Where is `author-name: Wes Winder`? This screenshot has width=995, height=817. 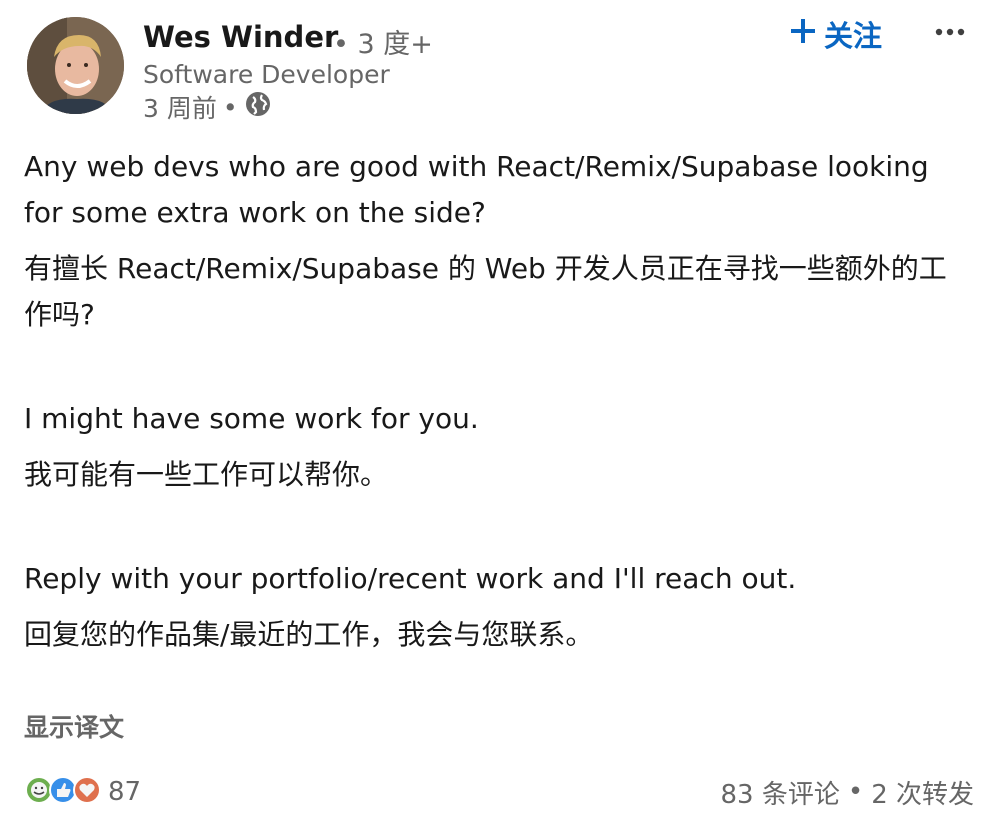
author-name: Wes Winder is located at coordinates (240, 37).